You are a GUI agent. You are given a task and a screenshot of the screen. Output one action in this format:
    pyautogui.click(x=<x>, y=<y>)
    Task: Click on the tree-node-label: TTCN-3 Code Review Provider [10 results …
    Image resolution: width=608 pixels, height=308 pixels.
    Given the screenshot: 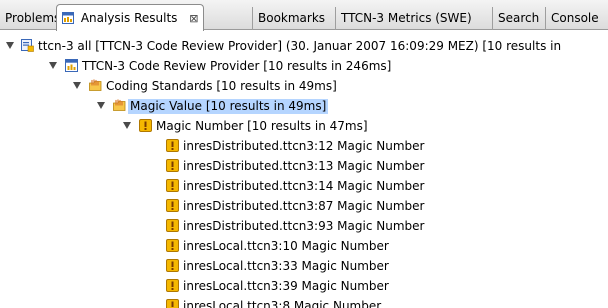 What is the action you would take?
    pyautogui.click(x=237, y=66)
    